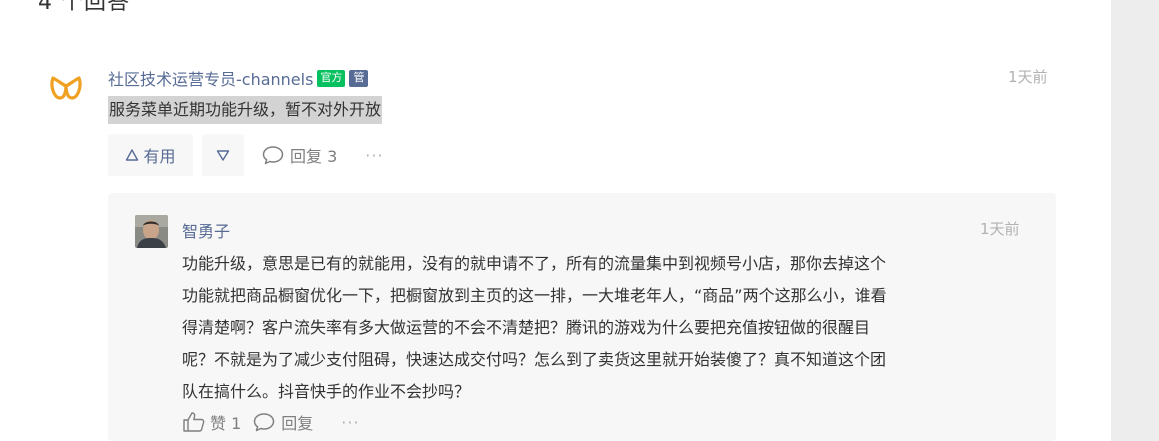 This screenshot has height=441, width=1159. What do you see at coordinates (326, 391) in the screenshot?
I see `content-line: 队在搞什么。抖音快手的作业不会抄吗？` at bounding box center [326, 391].